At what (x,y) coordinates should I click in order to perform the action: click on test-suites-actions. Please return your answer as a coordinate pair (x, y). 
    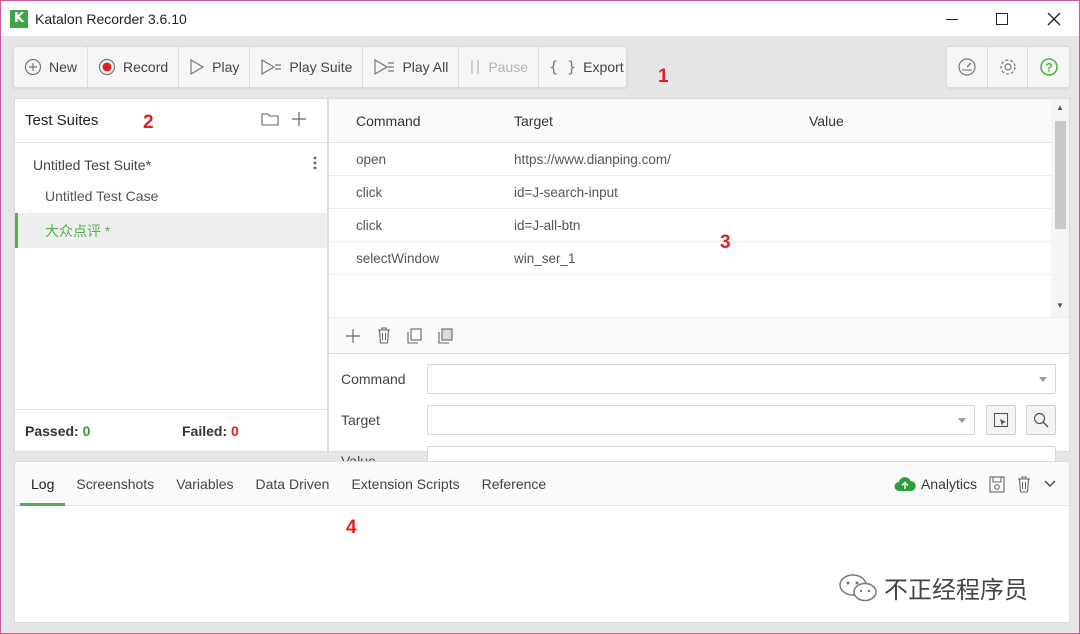
    Looking at the image, I should click on (284, 119).